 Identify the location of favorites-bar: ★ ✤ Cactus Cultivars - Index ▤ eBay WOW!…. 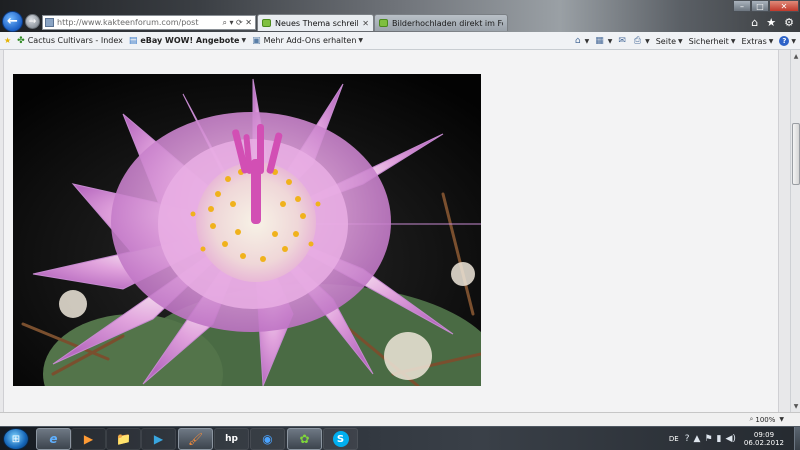
(400, 41).